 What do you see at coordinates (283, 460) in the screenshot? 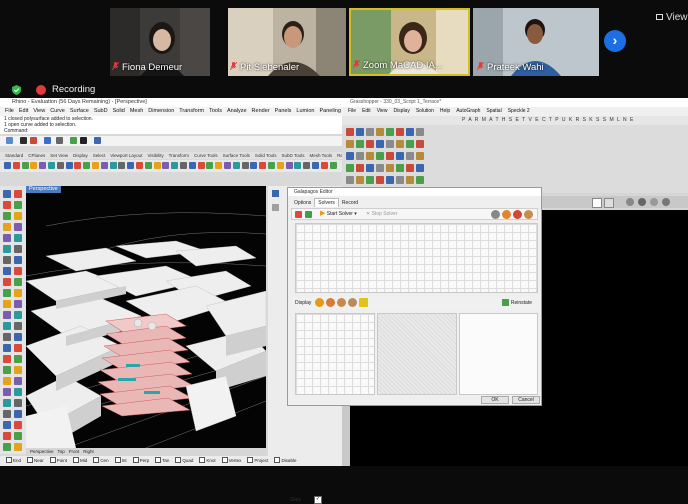
I see `osnap-toggle: Disable` at bounding box center [283, 460].